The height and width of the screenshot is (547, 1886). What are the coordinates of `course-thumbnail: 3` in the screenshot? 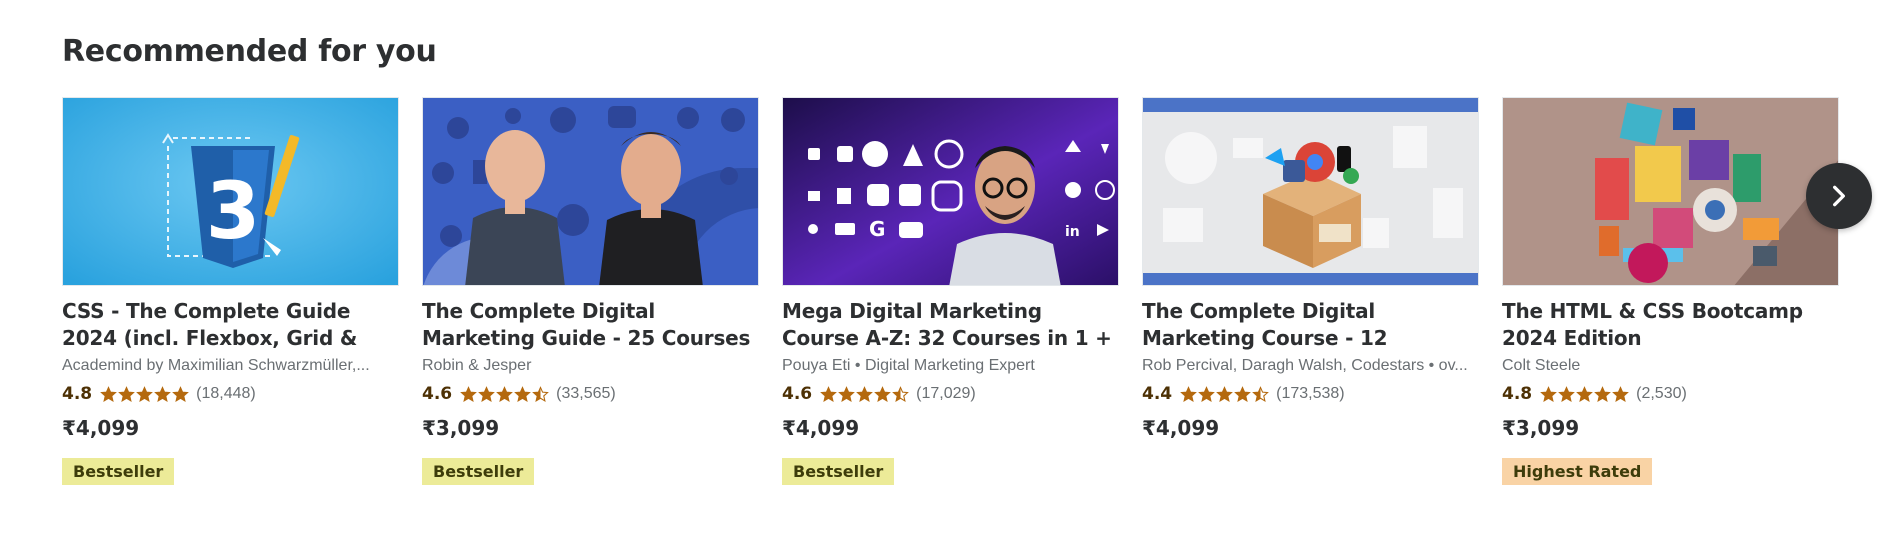 It's located at (230, 191).